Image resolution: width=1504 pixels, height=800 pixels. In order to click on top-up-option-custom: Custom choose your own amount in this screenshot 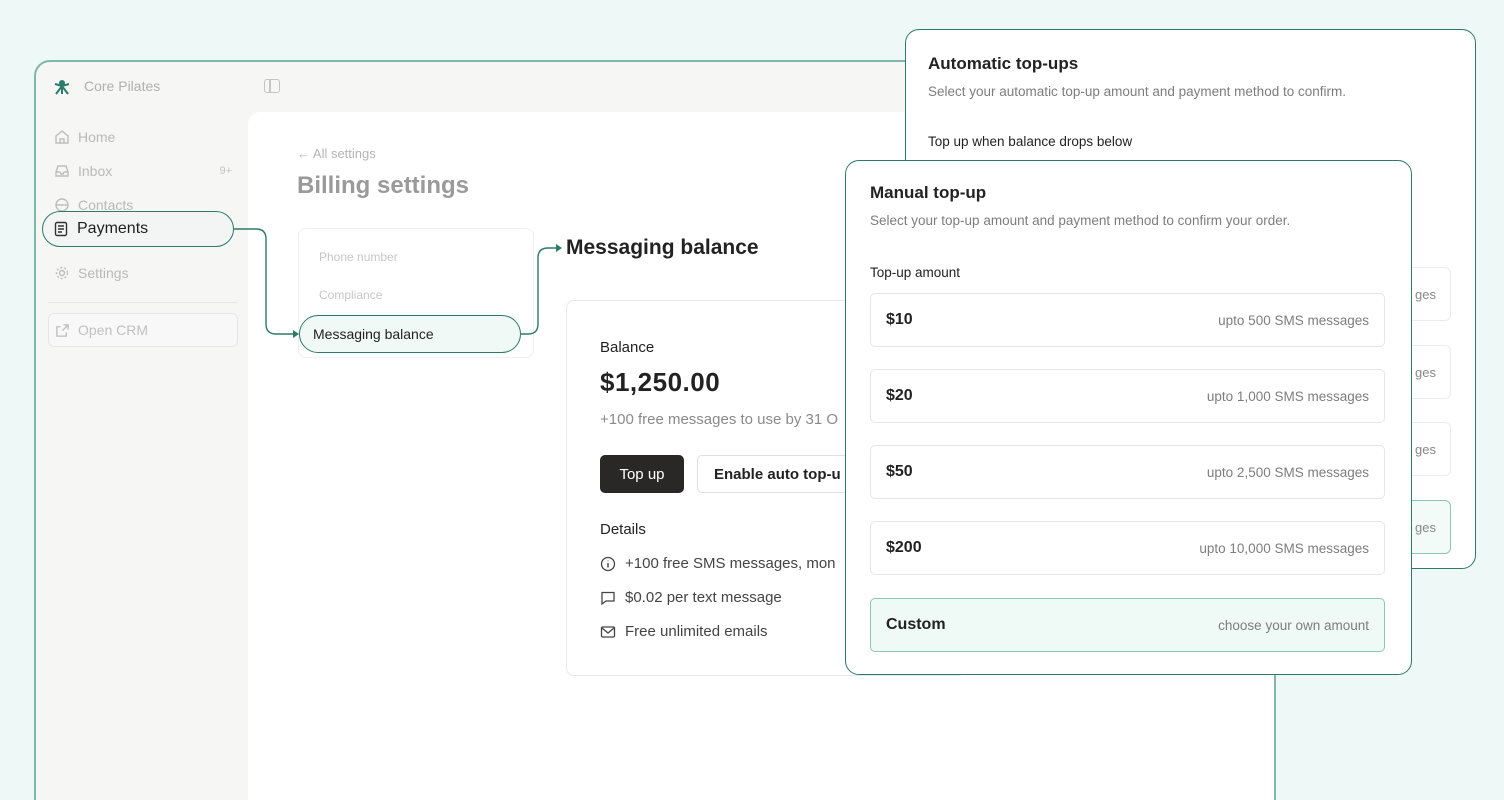, I will do `click(1127, 625)`.